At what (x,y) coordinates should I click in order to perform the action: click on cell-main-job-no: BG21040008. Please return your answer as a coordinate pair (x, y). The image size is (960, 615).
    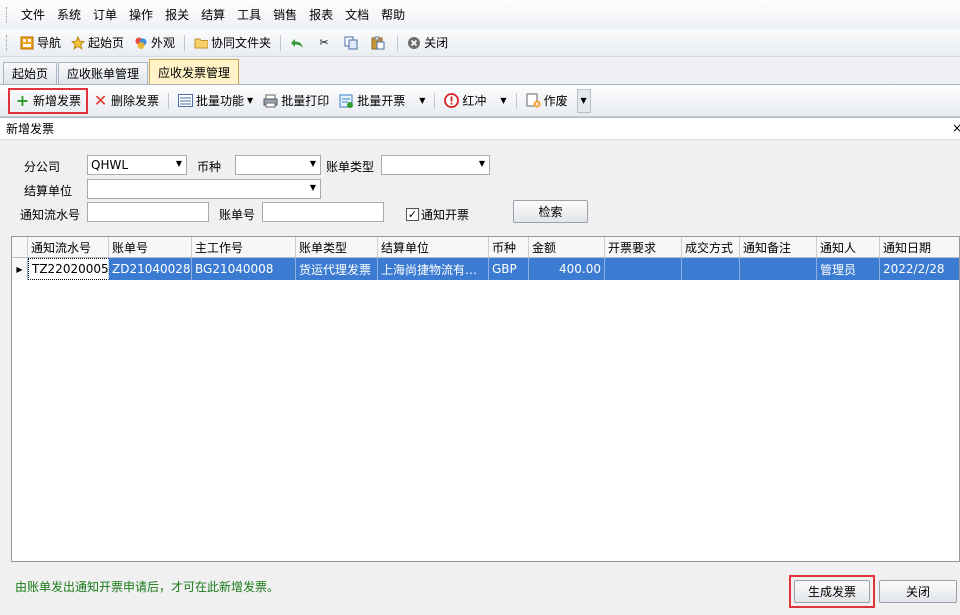
    Looking at the image, I should click on (244, 269).